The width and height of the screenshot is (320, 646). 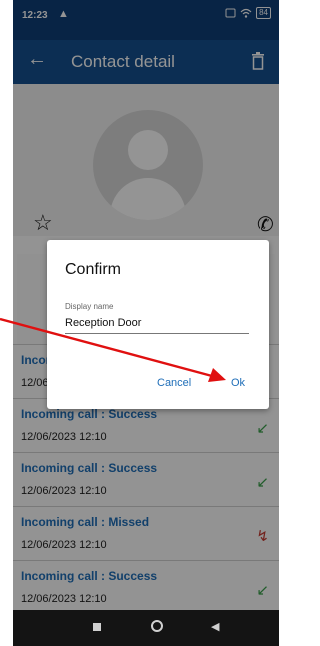 I want to click on ok-button: Ok, so click(x=238, y=383).